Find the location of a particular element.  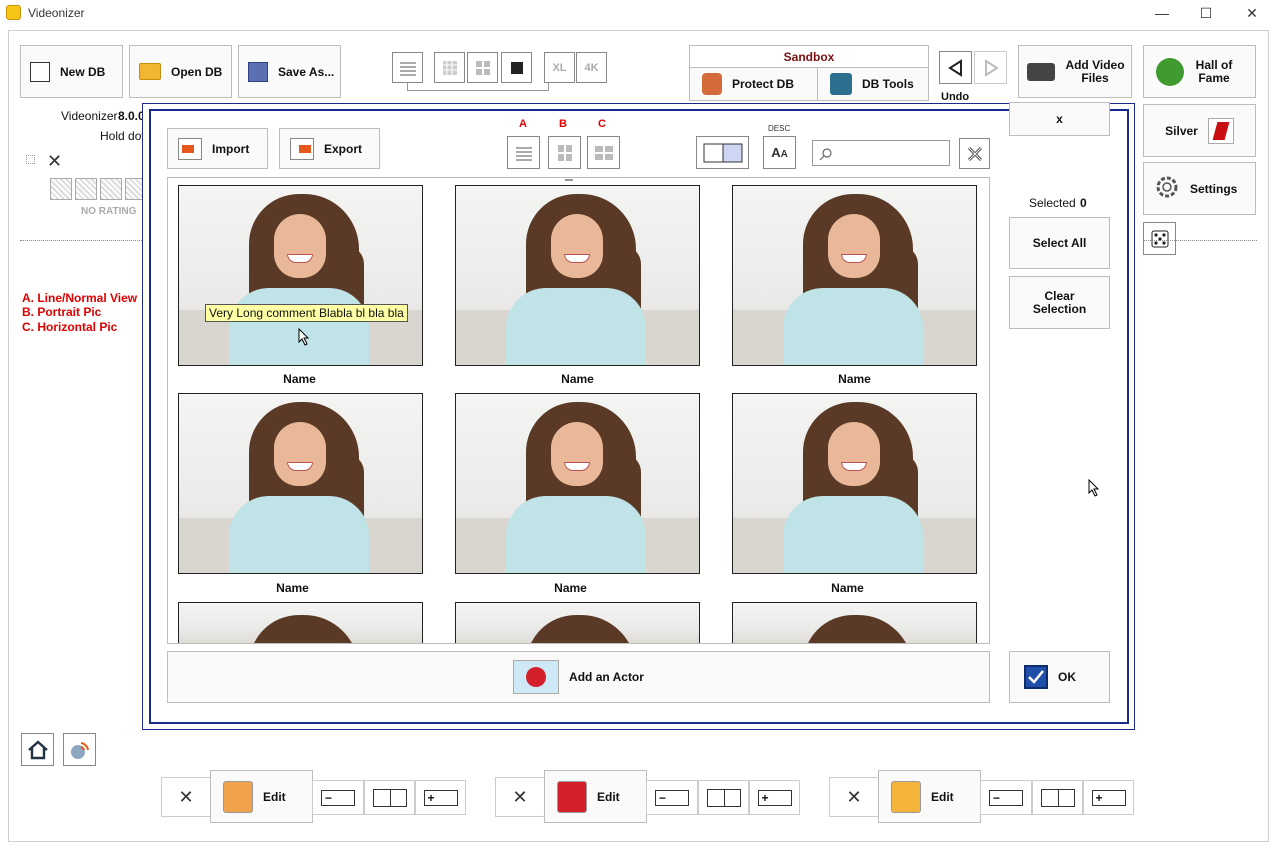

clear-search-button is located at coordinates (974, 153).